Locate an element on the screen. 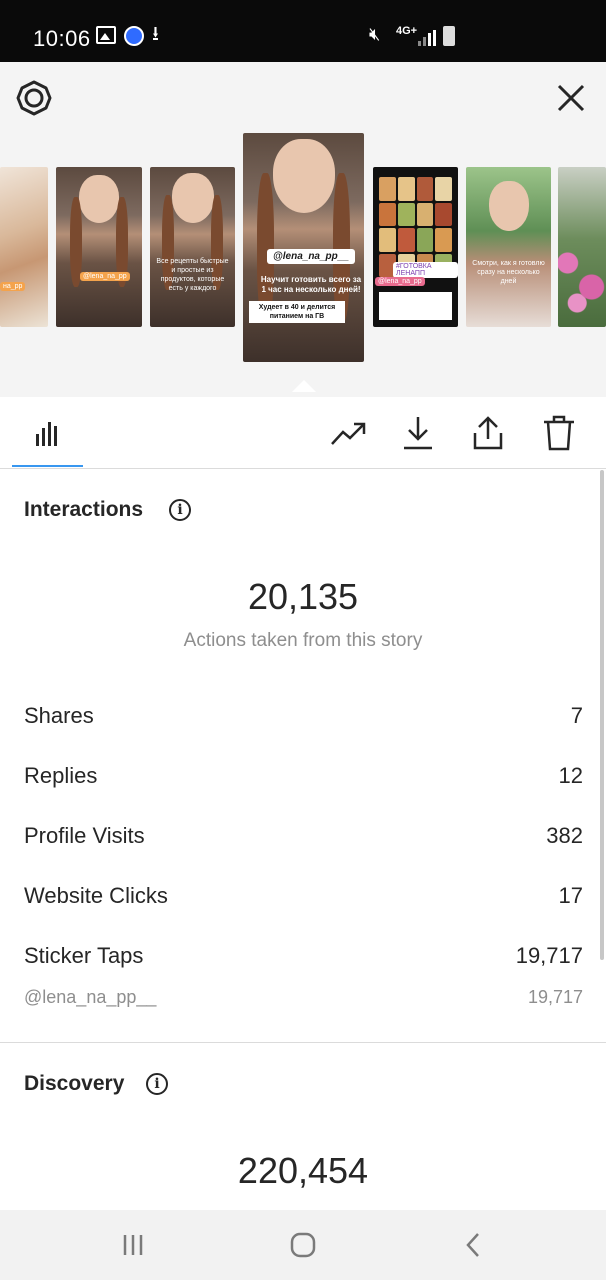  scrollbar is located at coordinates (602, 715).